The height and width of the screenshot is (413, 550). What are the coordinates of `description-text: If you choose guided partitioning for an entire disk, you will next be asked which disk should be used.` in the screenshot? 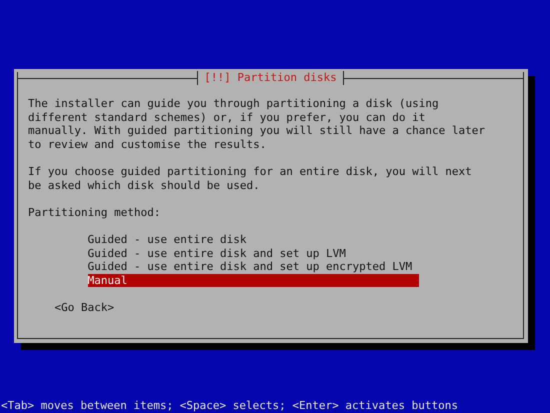 It's located at (250, 178).